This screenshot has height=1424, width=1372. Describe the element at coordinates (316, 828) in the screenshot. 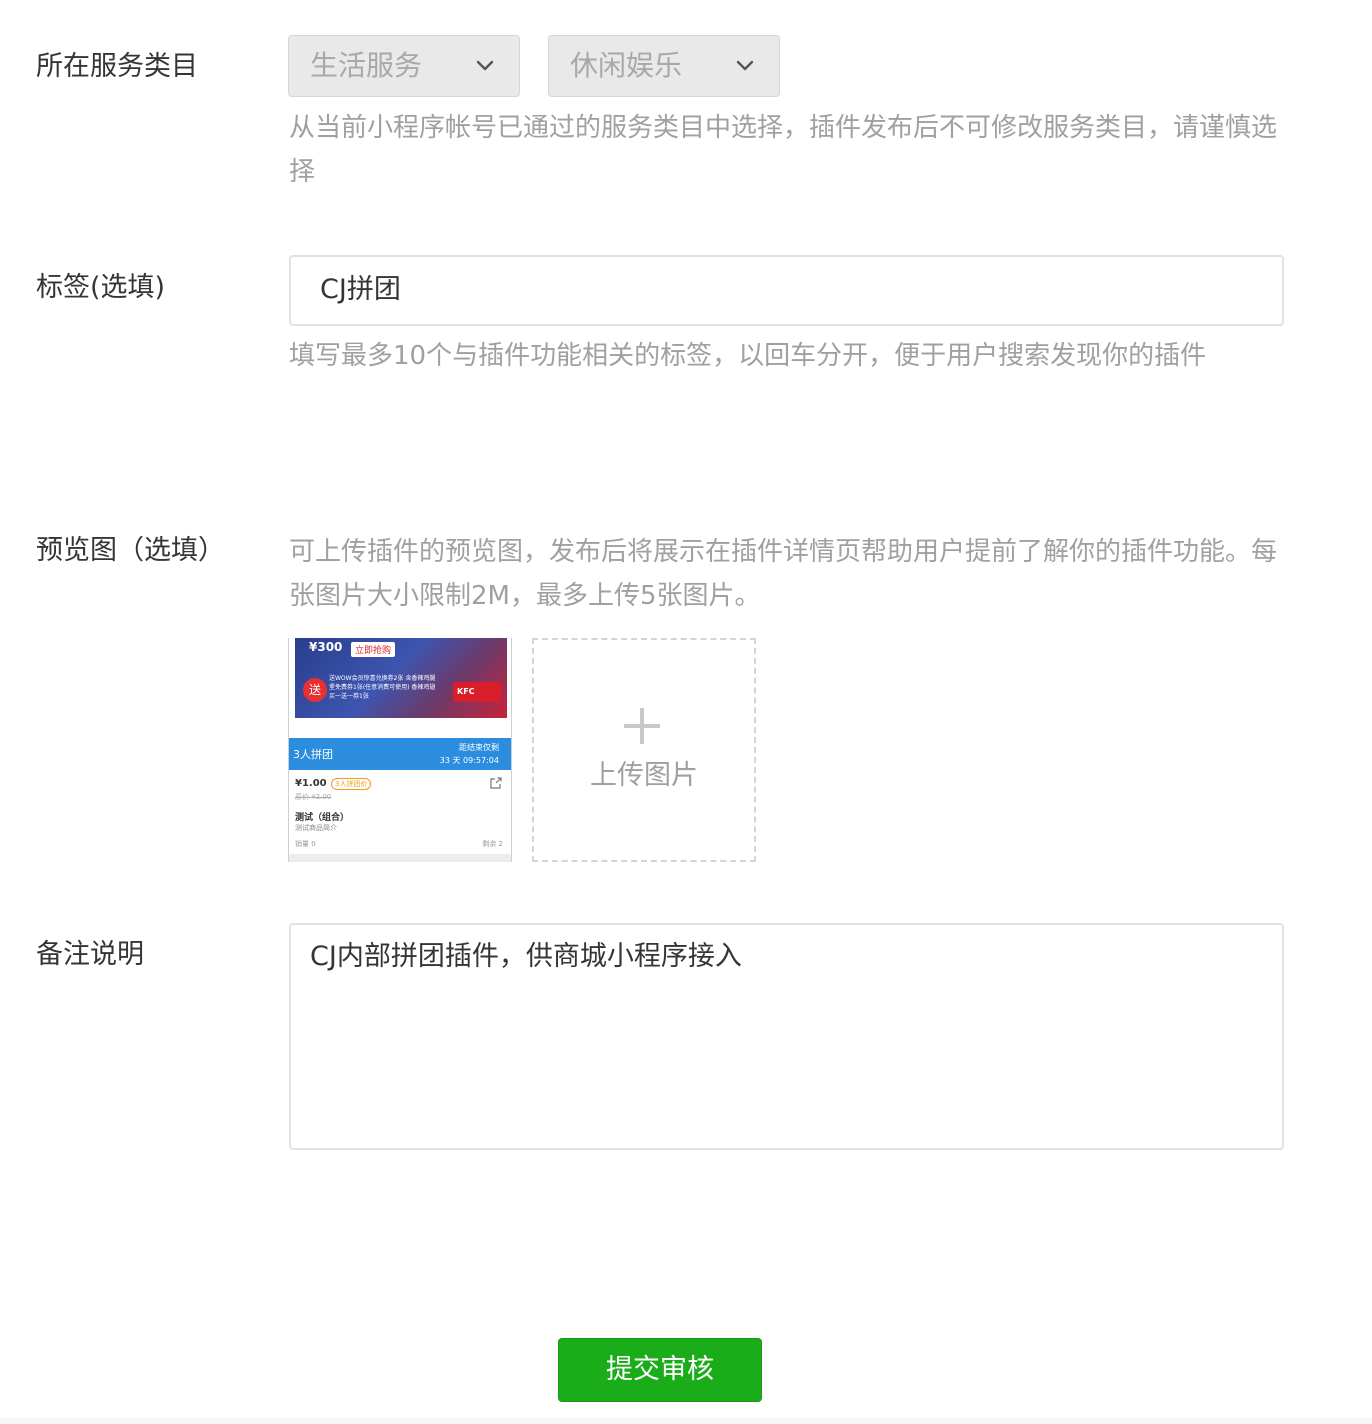

I see `thumbnail-product-desc: 测试商品简介` at that location.